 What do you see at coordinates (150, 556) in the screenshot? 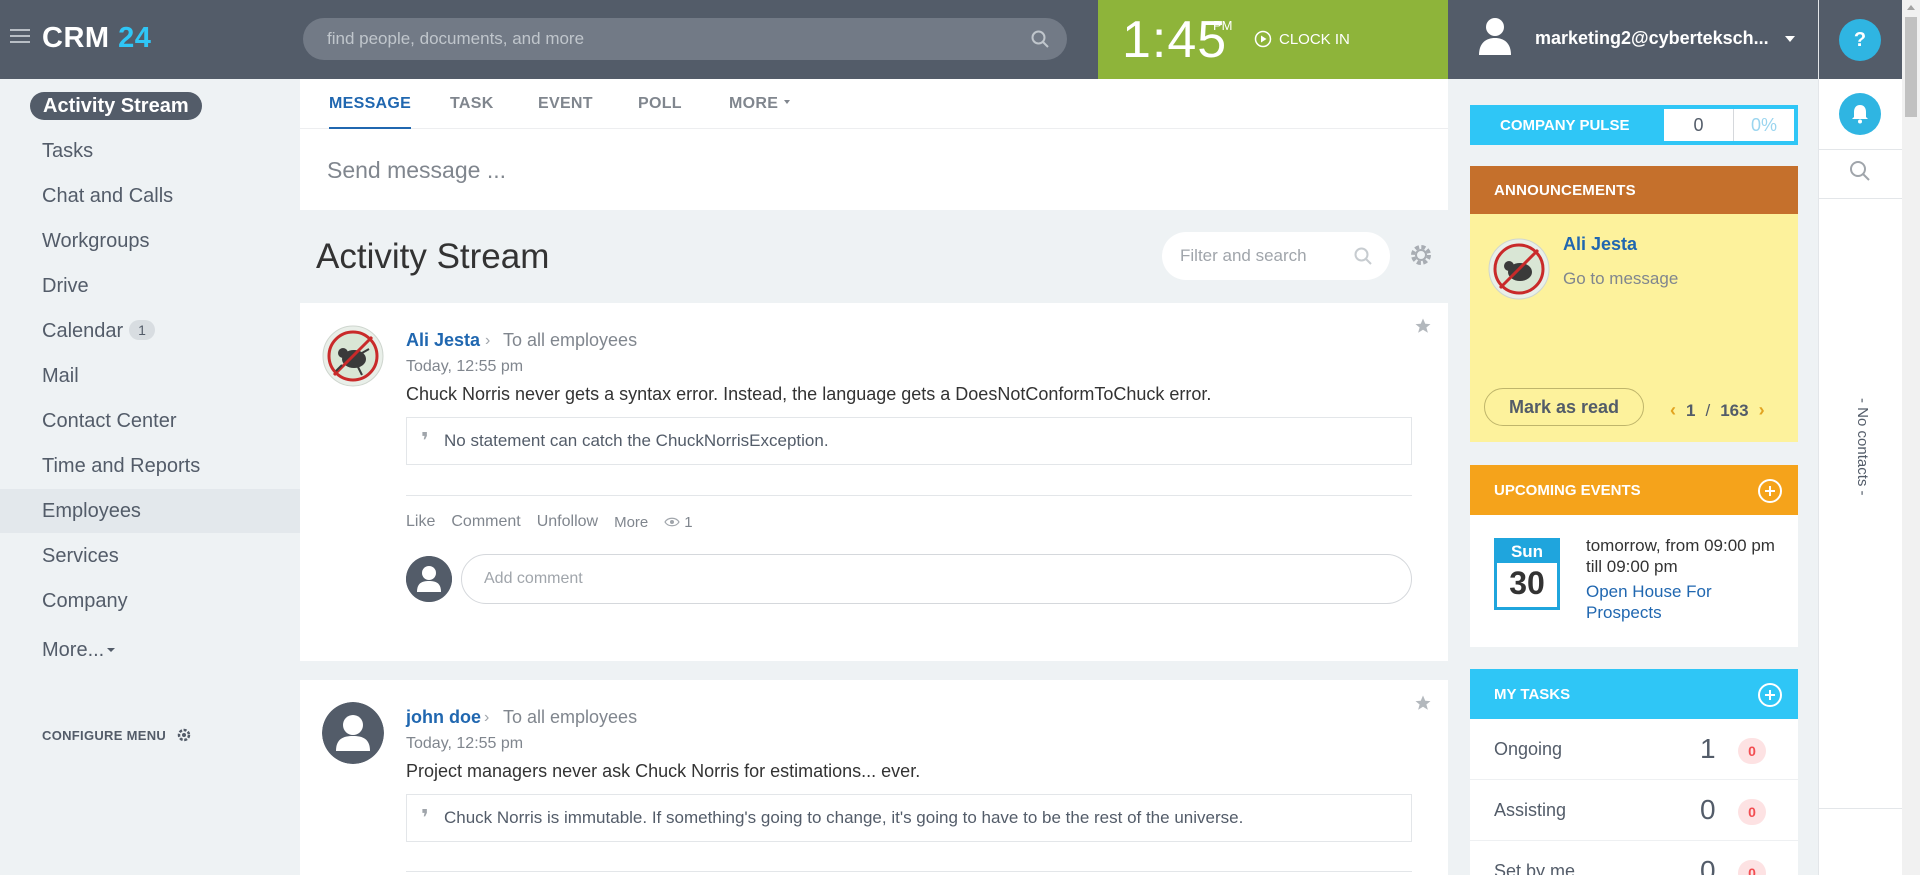
I see `sidebar-item-services: Services` at bounding box center [150, 556].